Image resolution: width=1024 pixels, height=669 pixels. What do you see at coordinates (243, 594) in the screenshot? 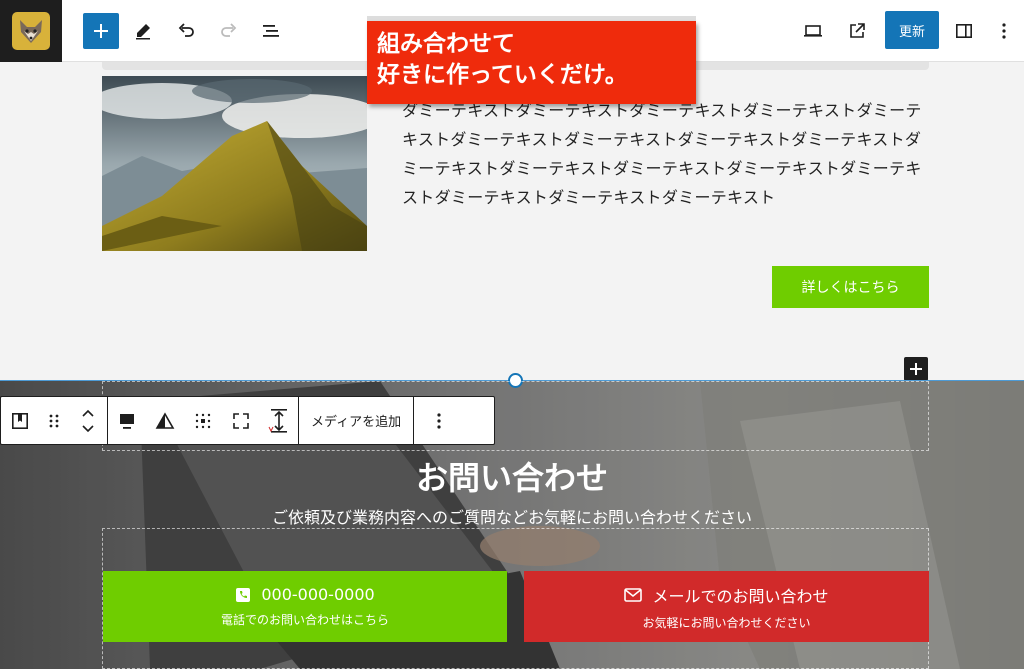
I see `phone-icon` at bounding box center [243, 594].